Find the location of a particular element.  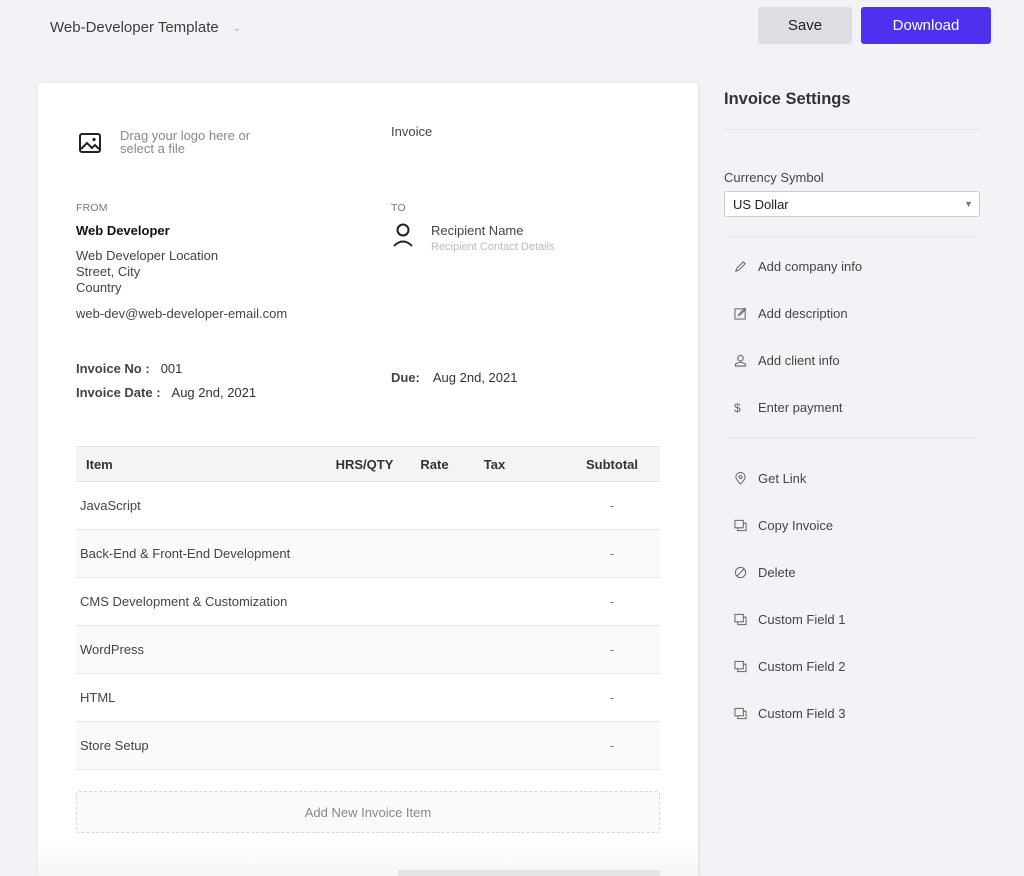

cell-item: JavaScript is located at coordinates (110, 505).